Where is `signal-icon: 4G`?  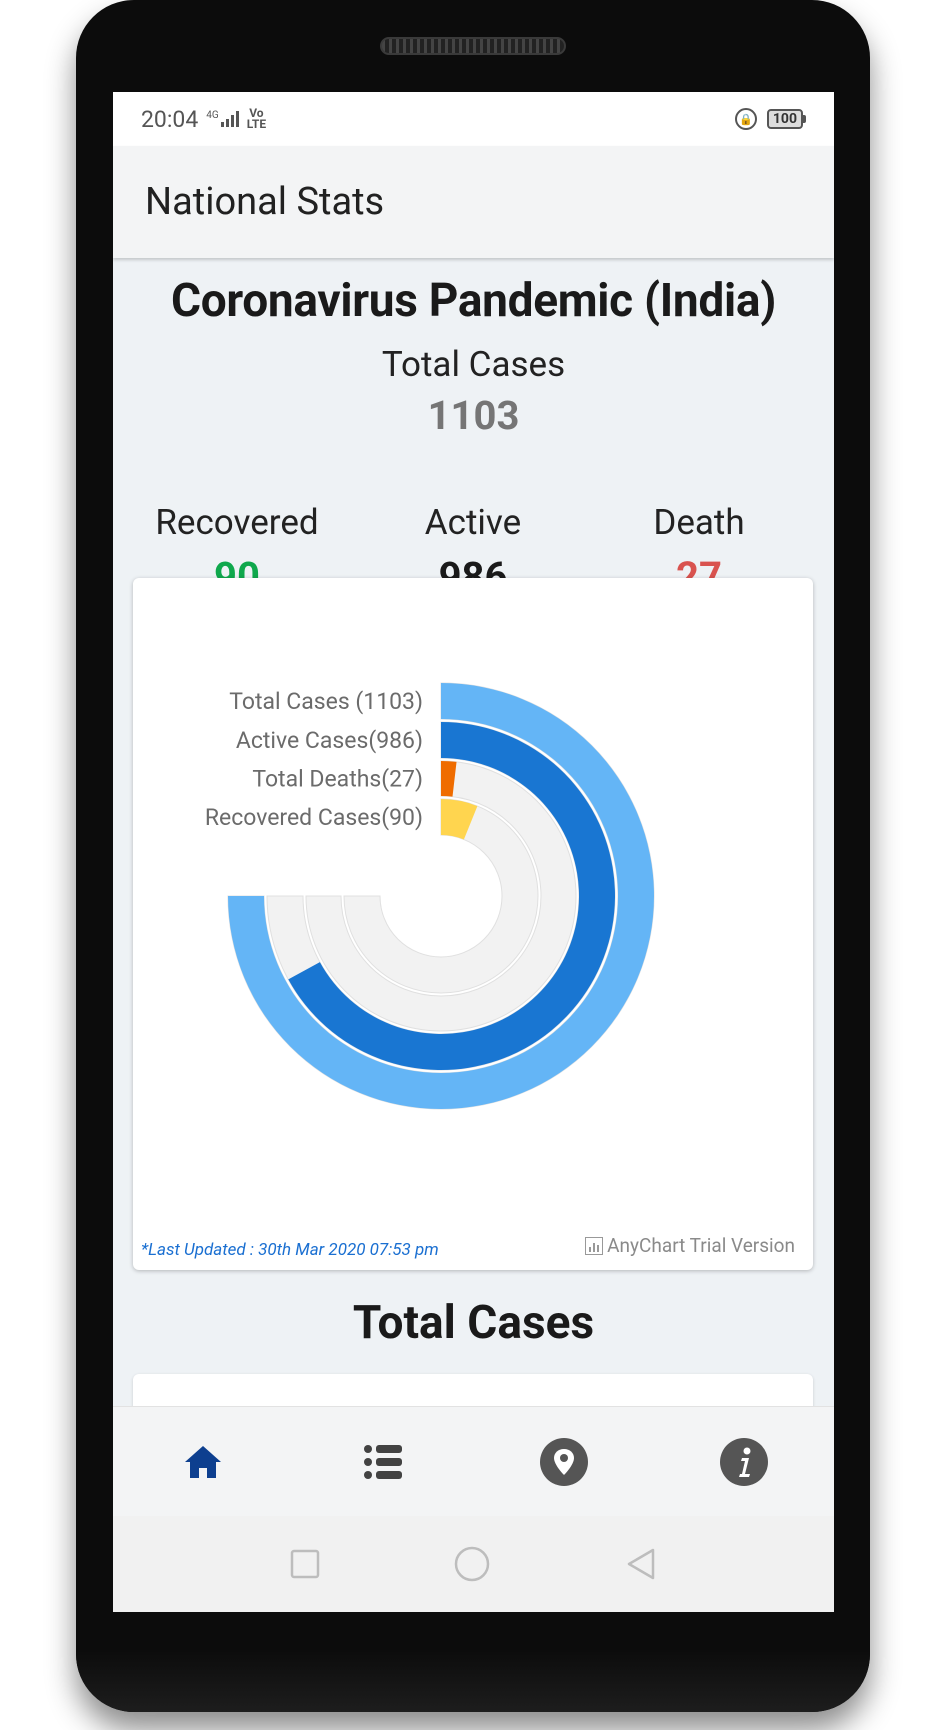
signal-icon: 4G is located at coordinates (222, 118).